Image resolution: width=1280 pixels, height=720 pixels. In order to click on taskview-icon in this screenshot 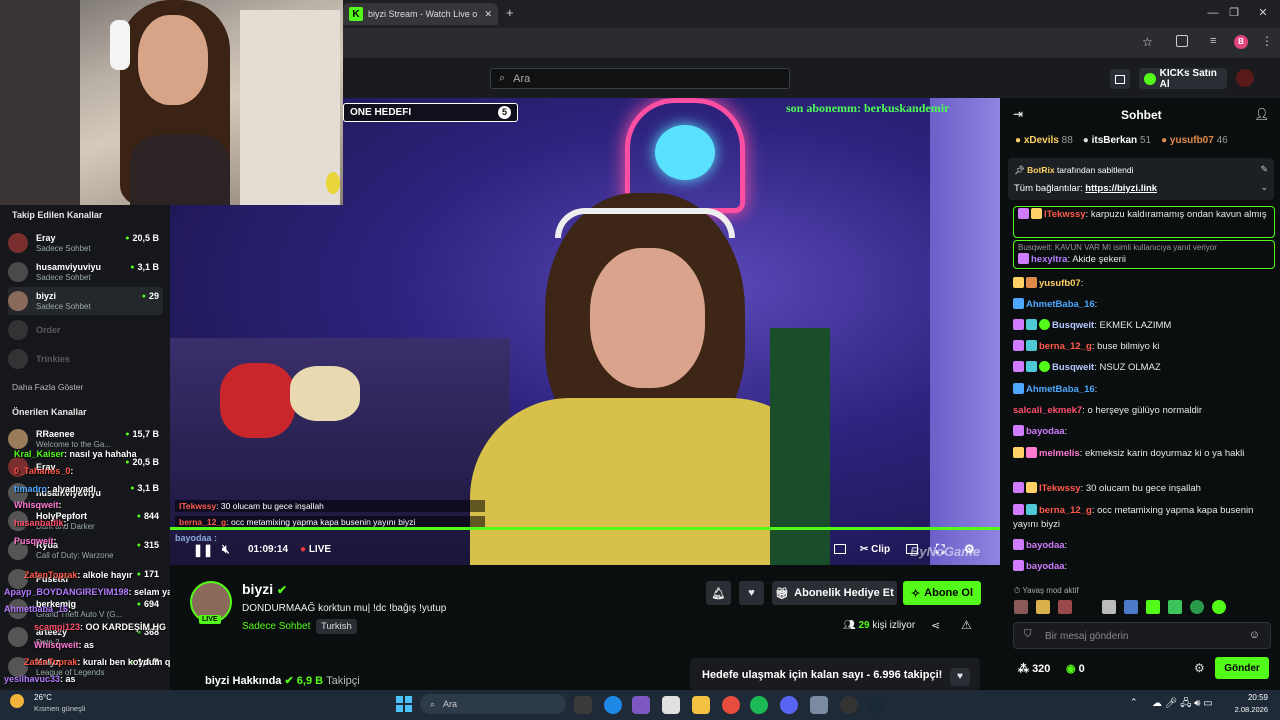, I will do `click(583, 705)`.